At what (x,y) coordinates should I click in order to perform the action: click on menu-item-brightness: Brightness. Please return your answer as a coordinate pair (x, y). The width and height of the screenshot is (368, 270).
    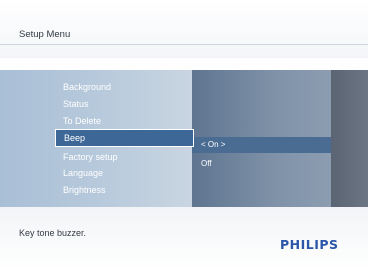
    Looking at the image, I should click on (84, 190).